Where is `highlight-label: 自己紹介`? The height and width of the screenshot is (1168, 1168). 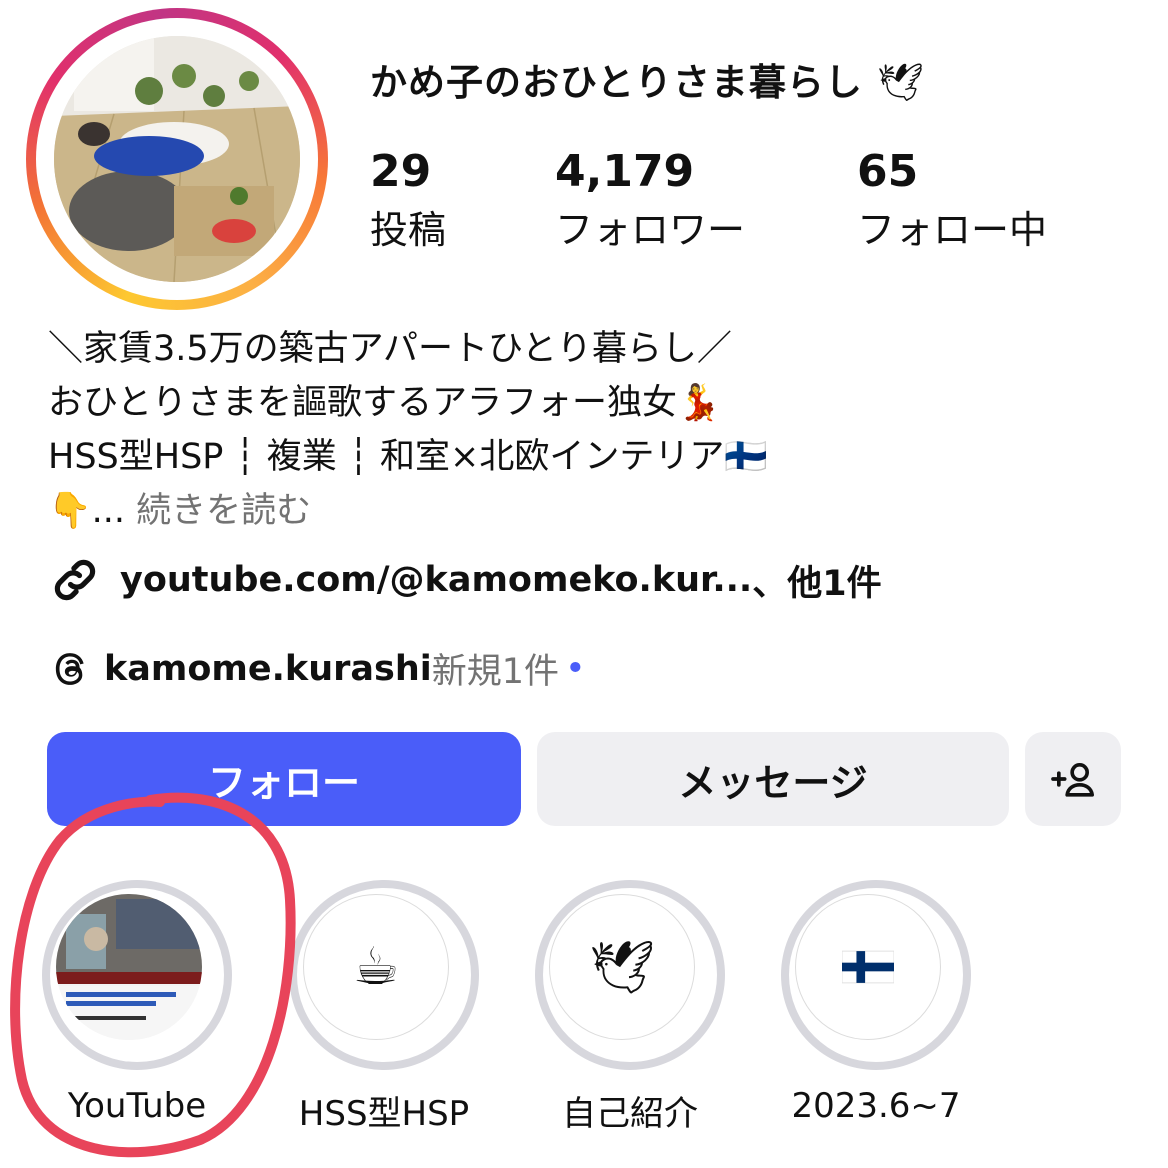 highlight-label: 自己紹介 is located at coordinates (630, 1114).